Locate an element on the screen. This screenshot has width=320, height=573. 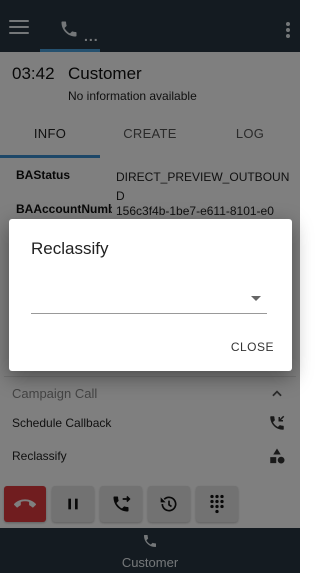
dialog-title: Reclassify is located at coordinates (70, 248).